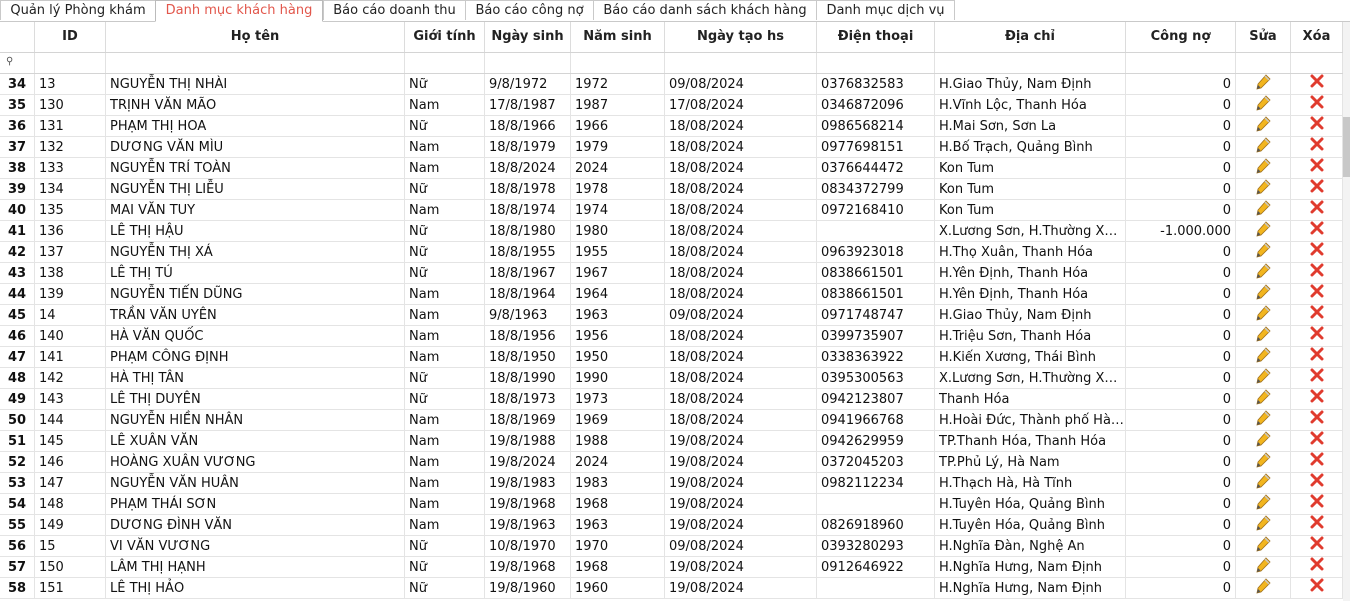 The image size is (1350, 601). I want to click on tab-danh-muc-dich-vu: Danh mục dịch vụ, so click(885, 10).